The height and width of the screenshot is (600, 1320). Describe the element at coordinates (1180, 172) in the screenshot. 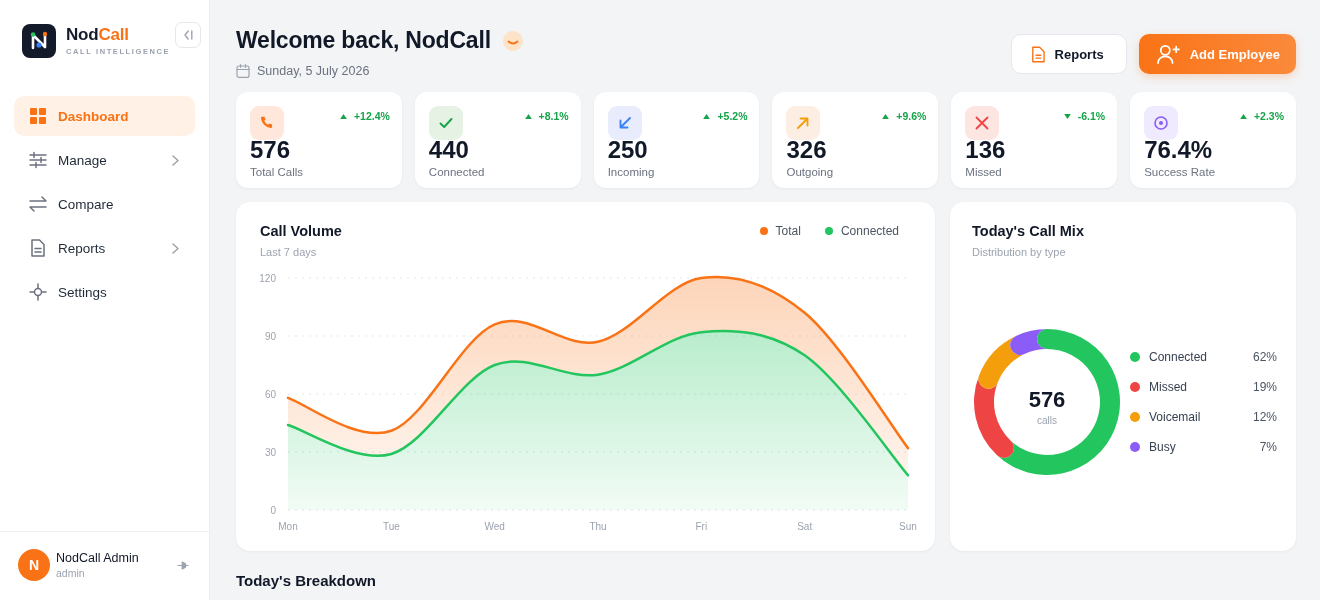

I see `stat-label: Success Rate` at that location.